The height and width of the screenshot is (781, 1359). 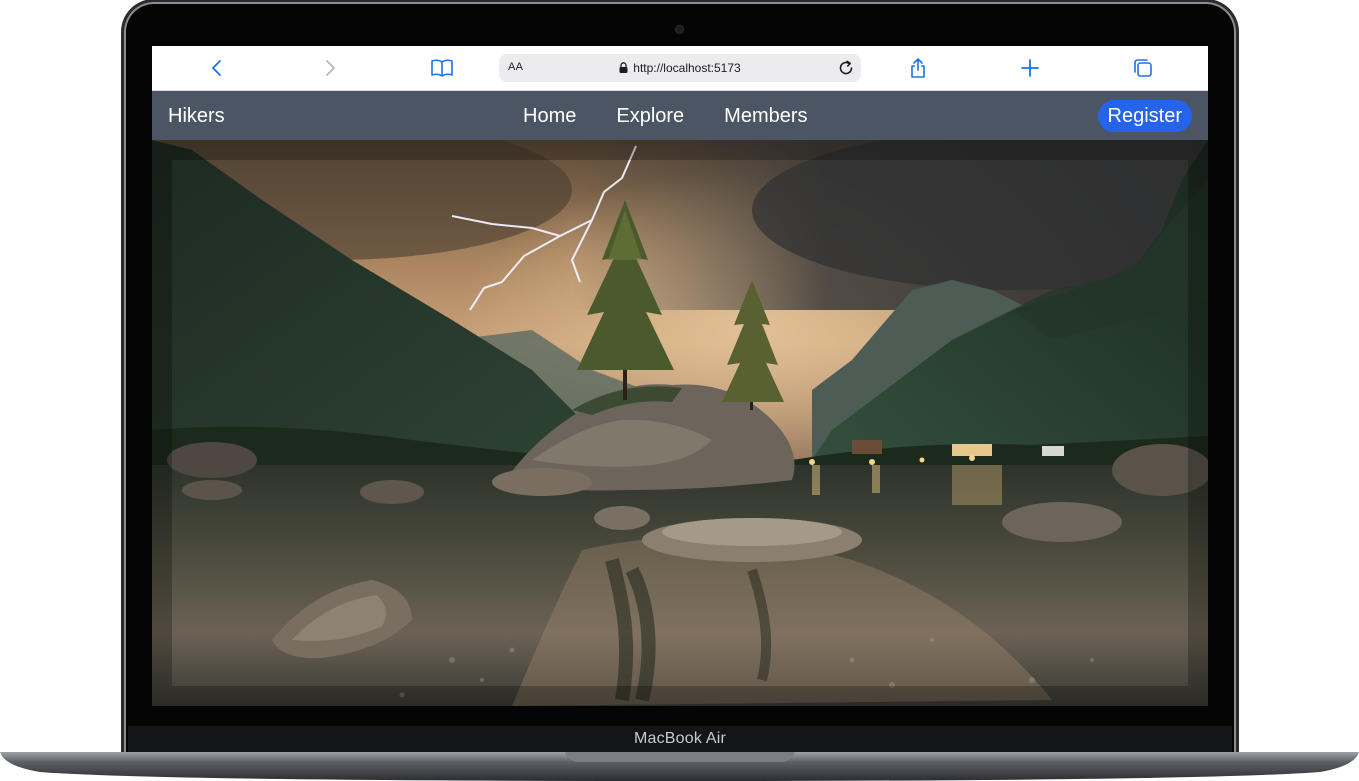 I want to click on address-bar: AA http://localhost:5173, so click(x=680, y=68).